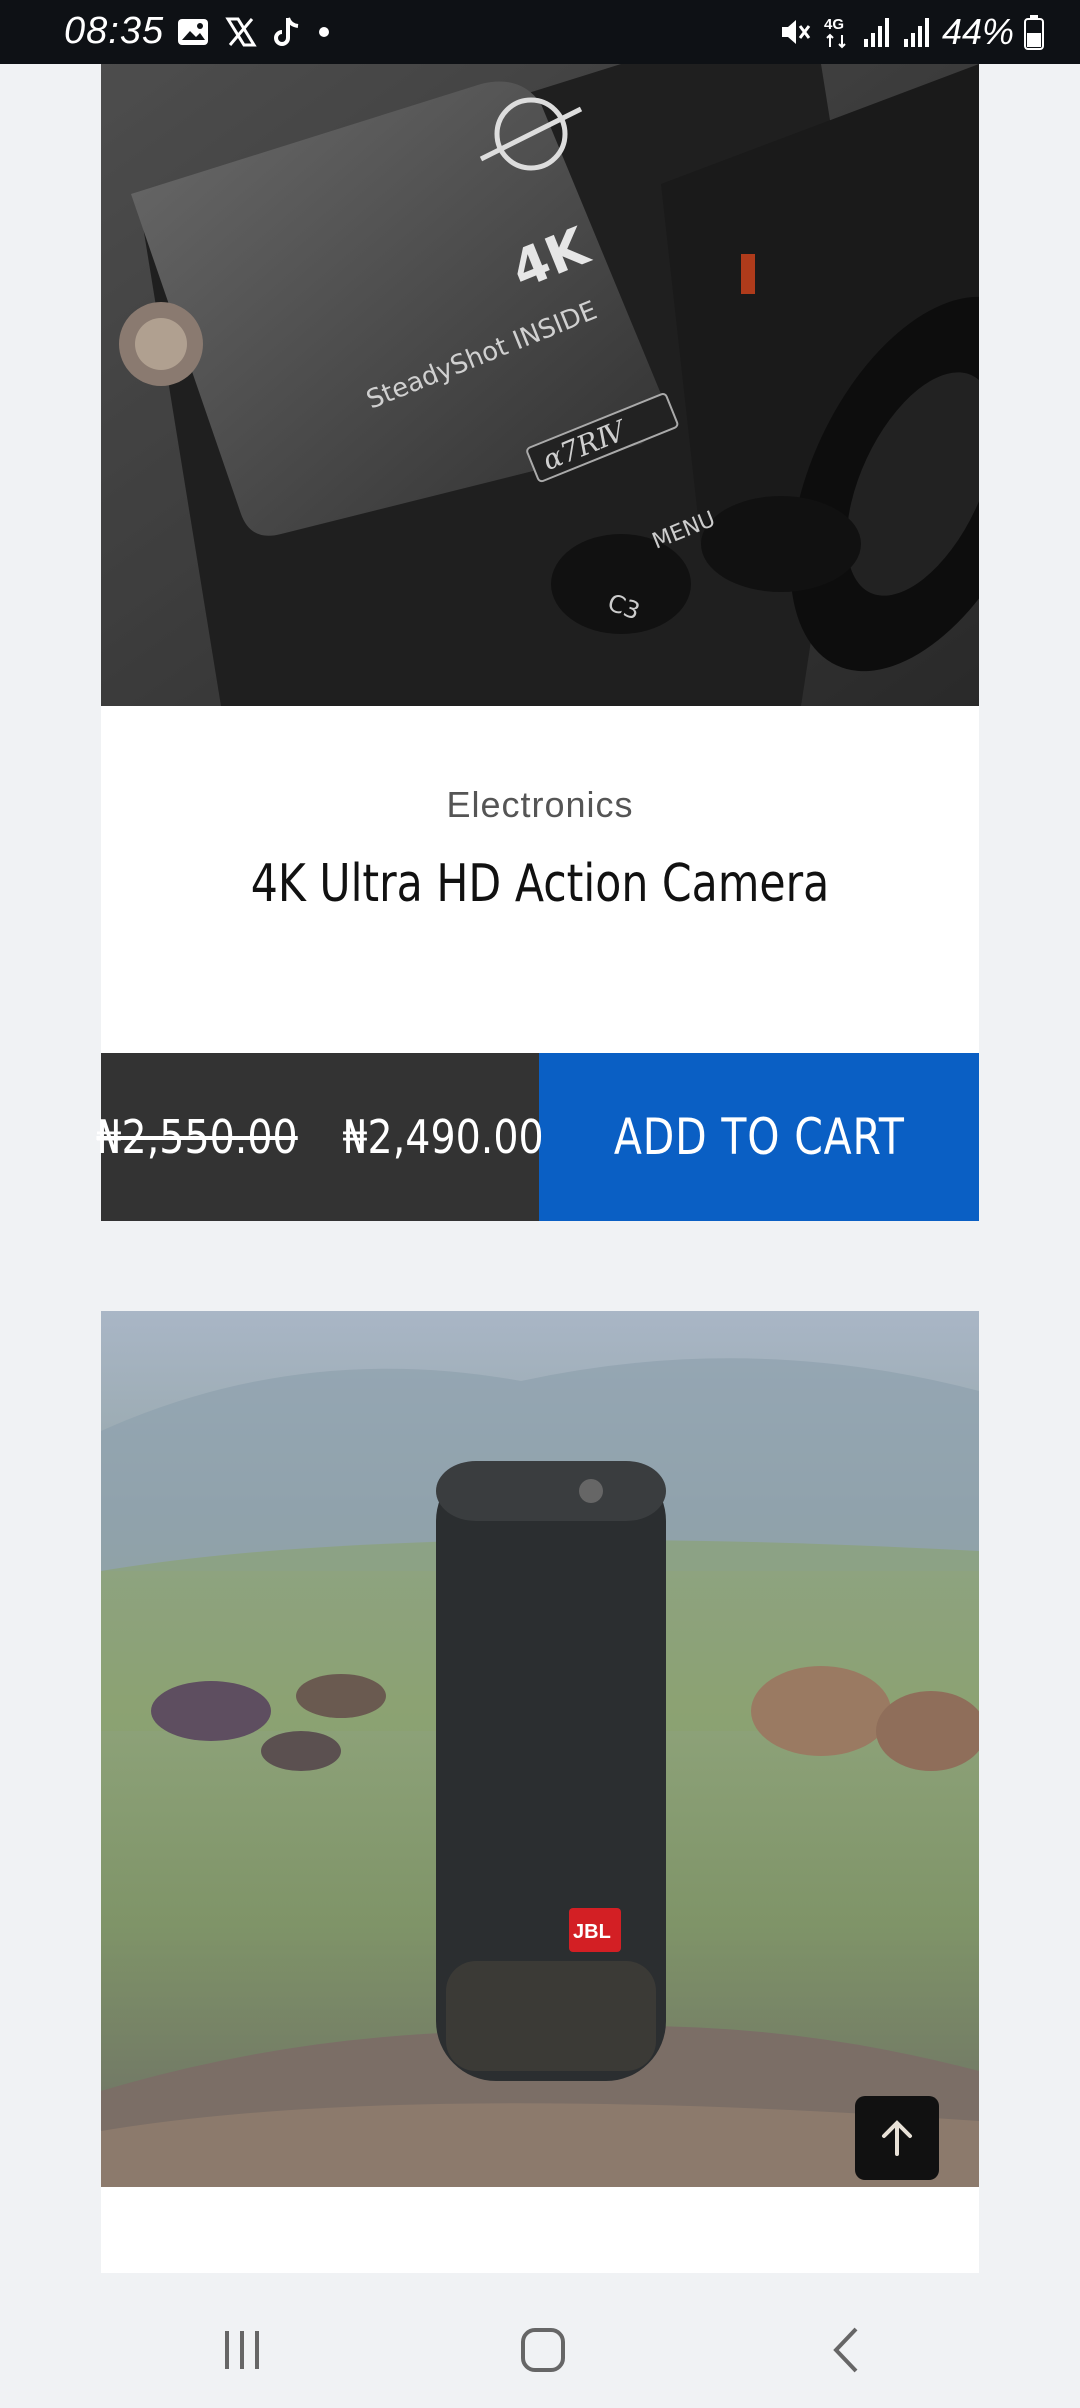 The width and height of the screenshot is (1080, 2408). What do you see at coordinates (540, 32) in the screenshot?
I see `status-bar: 08:35 4G 44%` at bounding box center [540, 32].